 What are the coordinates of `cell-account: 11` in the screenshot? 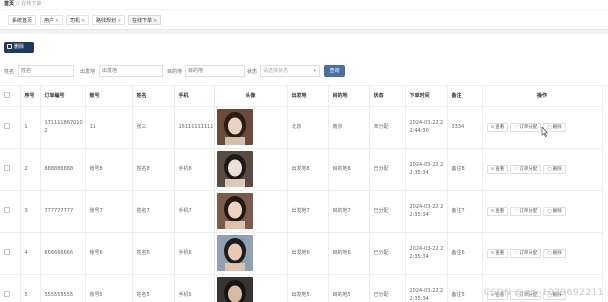 It's located at (109, 127).